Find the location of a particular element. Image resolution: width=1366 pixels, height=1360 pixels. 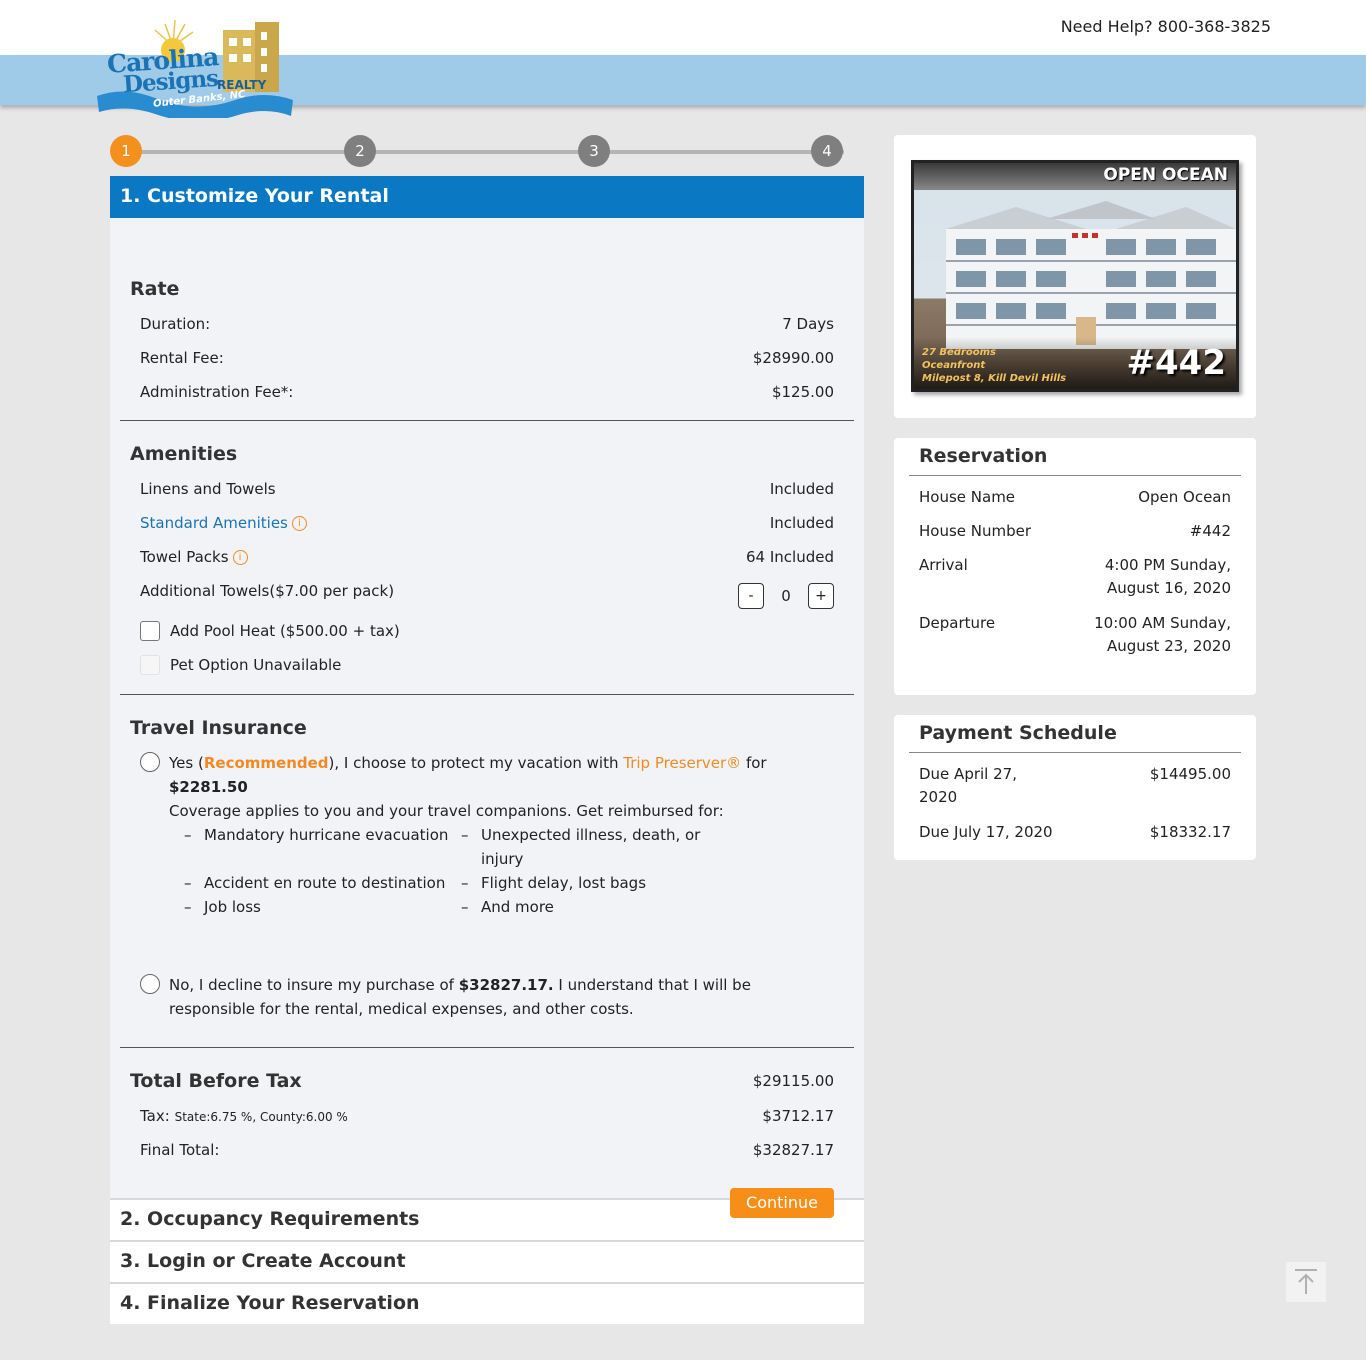

amenity-label: Towel Packs is located at coordinates (184, 557).